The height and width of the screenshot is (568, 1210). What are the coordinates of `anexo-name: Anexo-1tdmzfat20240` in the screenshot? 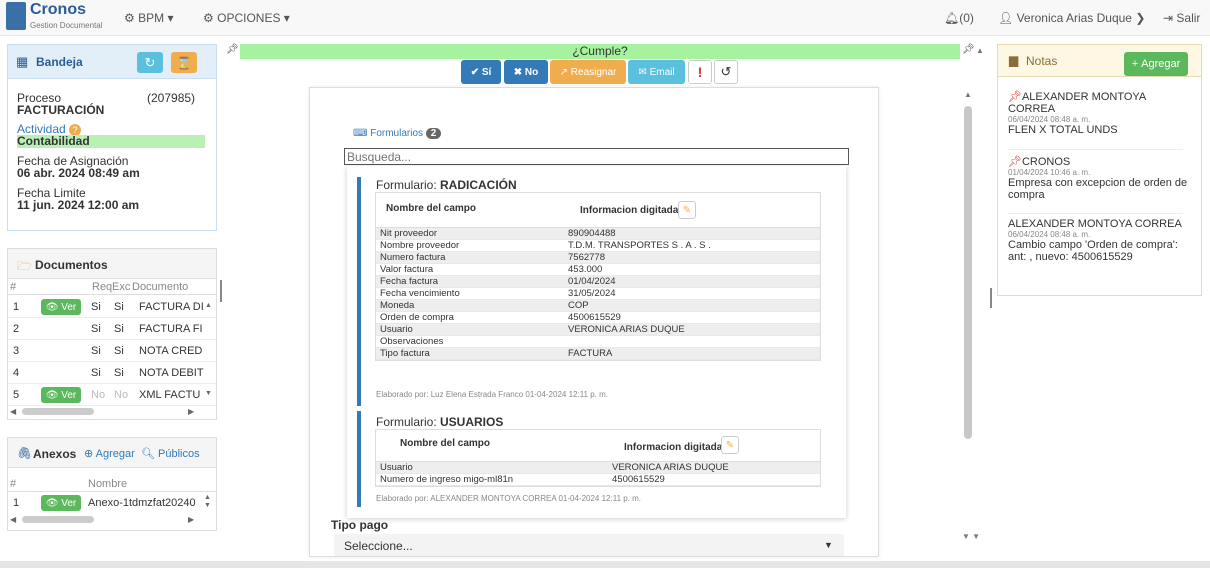 It's located at (143, 503).